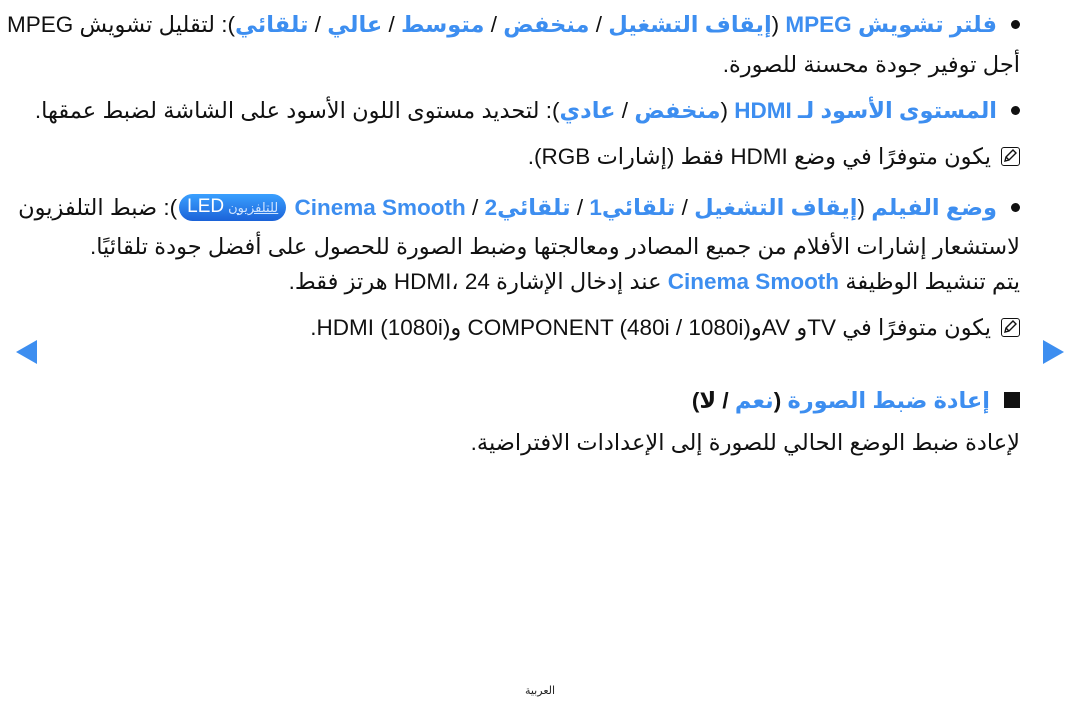 The image size is (1080, 705). I want to click on option-auto2: تلقائي2, so click(527, 207).